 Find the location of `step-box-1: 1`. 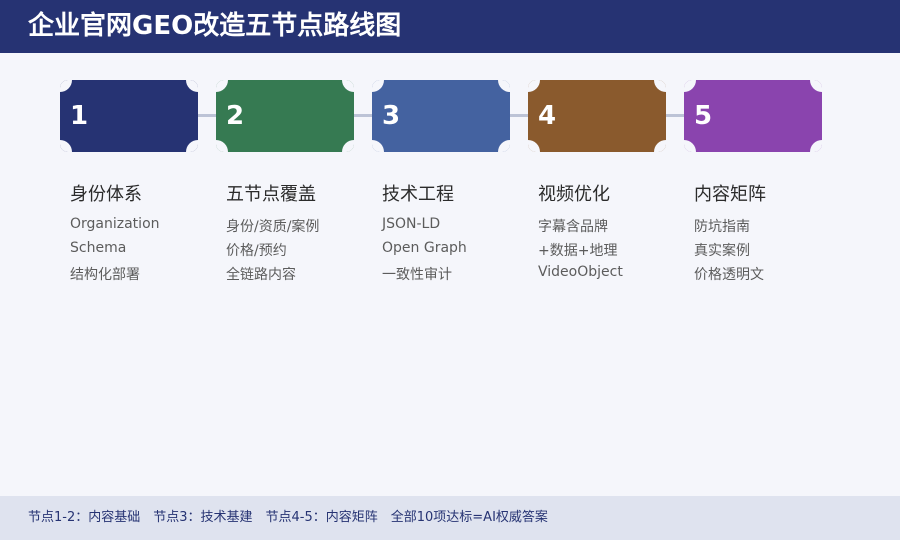

step-box-1: 1 is located at coordinates (129, 116).